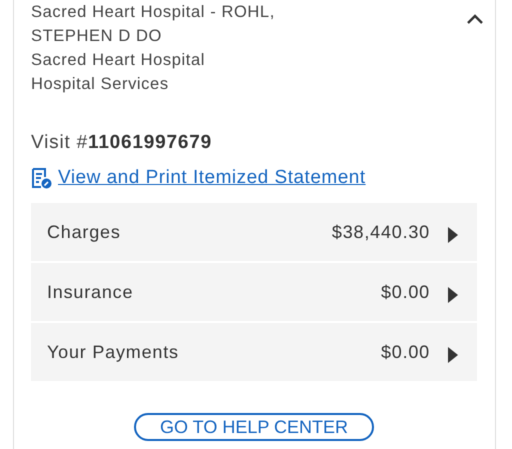 The image size is (512, 449). What do you see at coordinates (90, 292) in the screenshot?
I see `row-label: Insurance` at bounding box center [90, 292].